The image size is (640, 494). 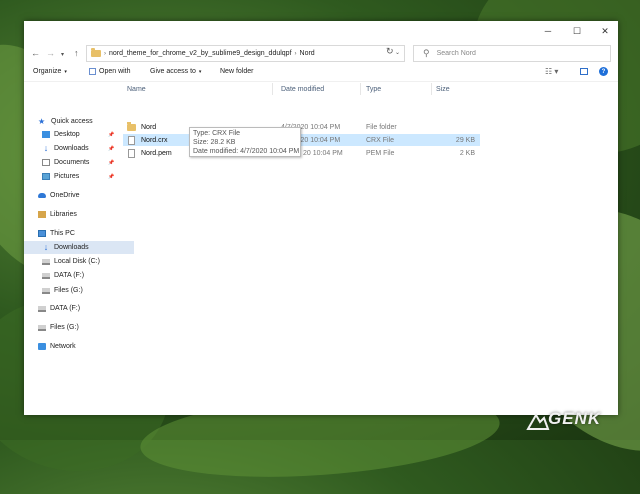 What do you see at coordinates (449, 127) in the screenshot?
I see `file-size` at bounding box center [449, 127].